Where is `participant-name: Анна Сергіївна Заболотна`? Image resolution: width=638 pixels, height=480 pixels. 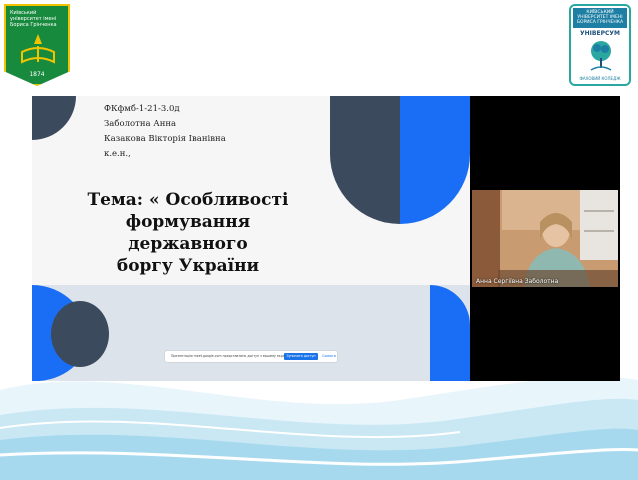
participant-name: Анна Сергіївна Заболотна is located at coordinates (517, 281).